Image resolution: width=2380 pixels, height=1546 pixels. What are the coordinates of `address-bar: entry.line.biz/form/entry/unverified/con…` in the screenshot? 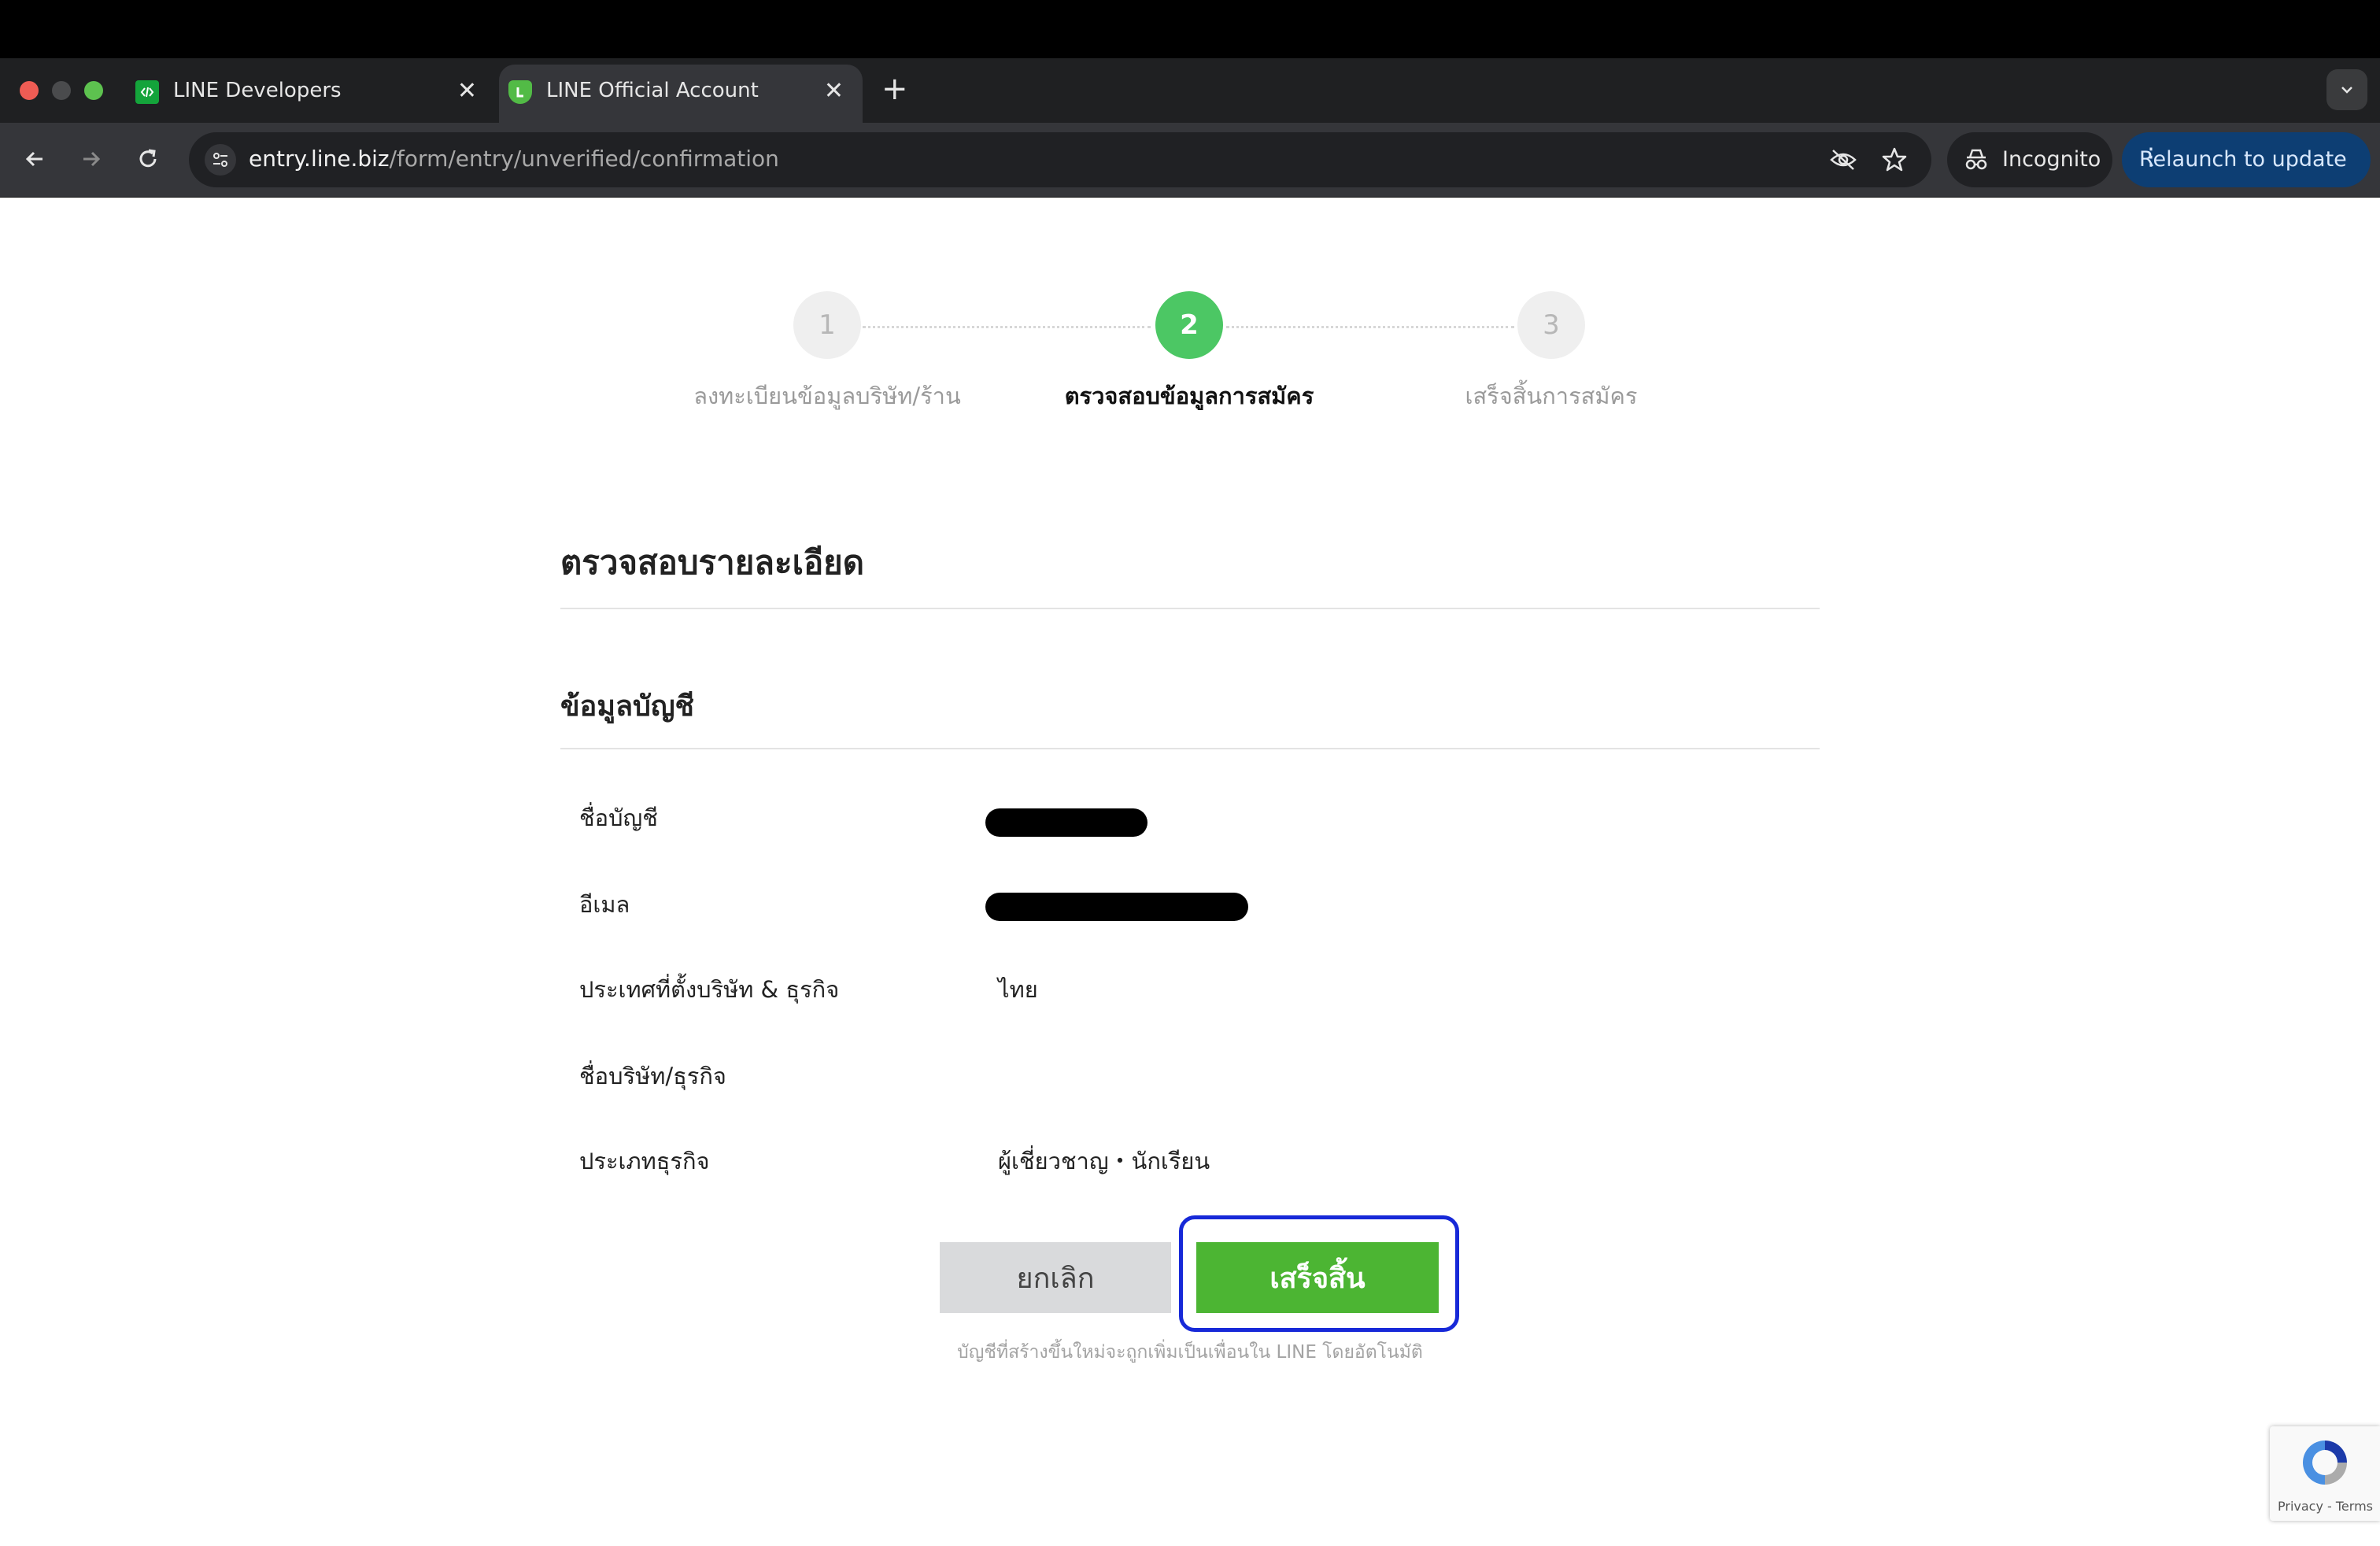 It's located at (1060, 159).